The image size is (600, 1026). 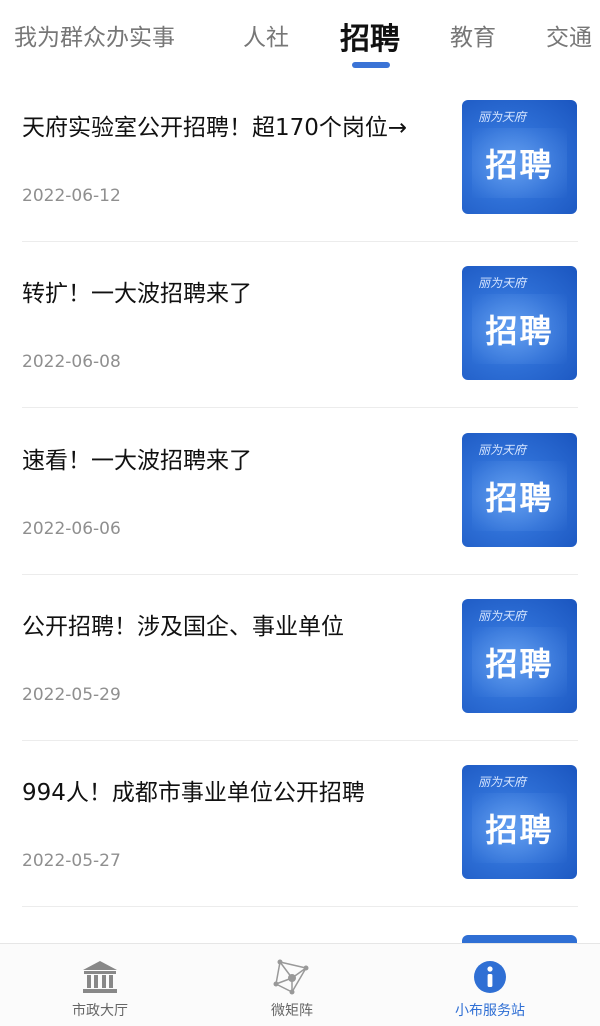 I want to click on nav-micro-matrix: 微矩阵, so click(x=292, y=988).